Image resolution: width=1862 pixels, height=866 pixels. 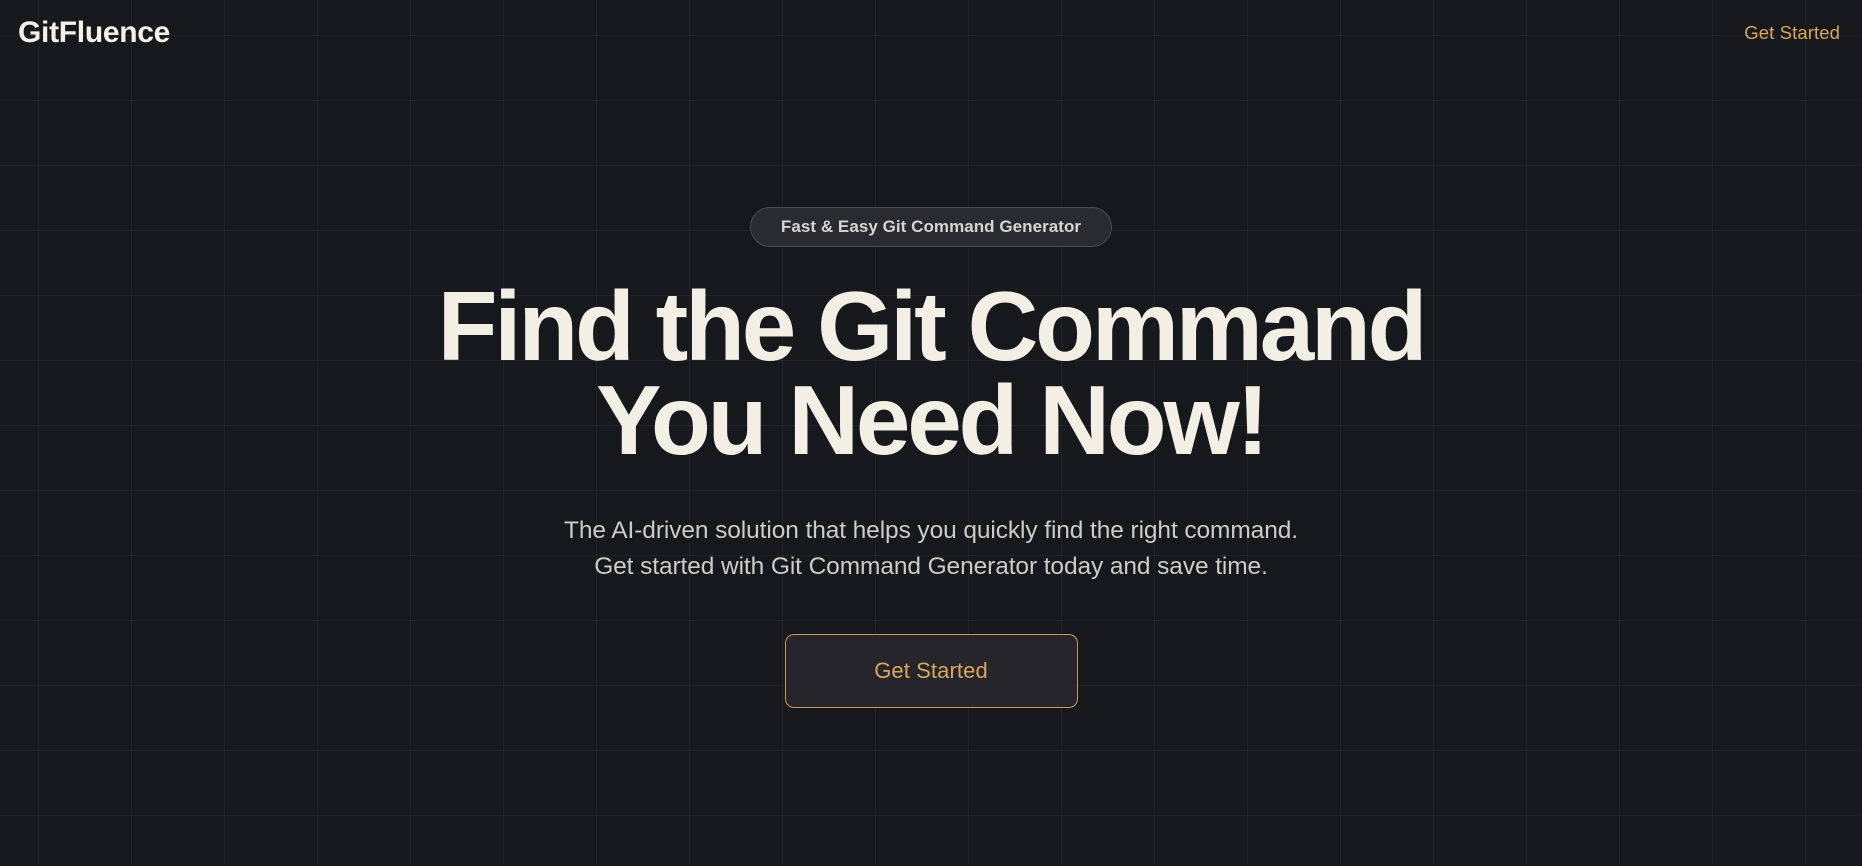 What do you see at coordinates (932, 420) in the screenshot?
I see `hero-heading-line-2: You Need Now!` at bounding box center [932, 420].